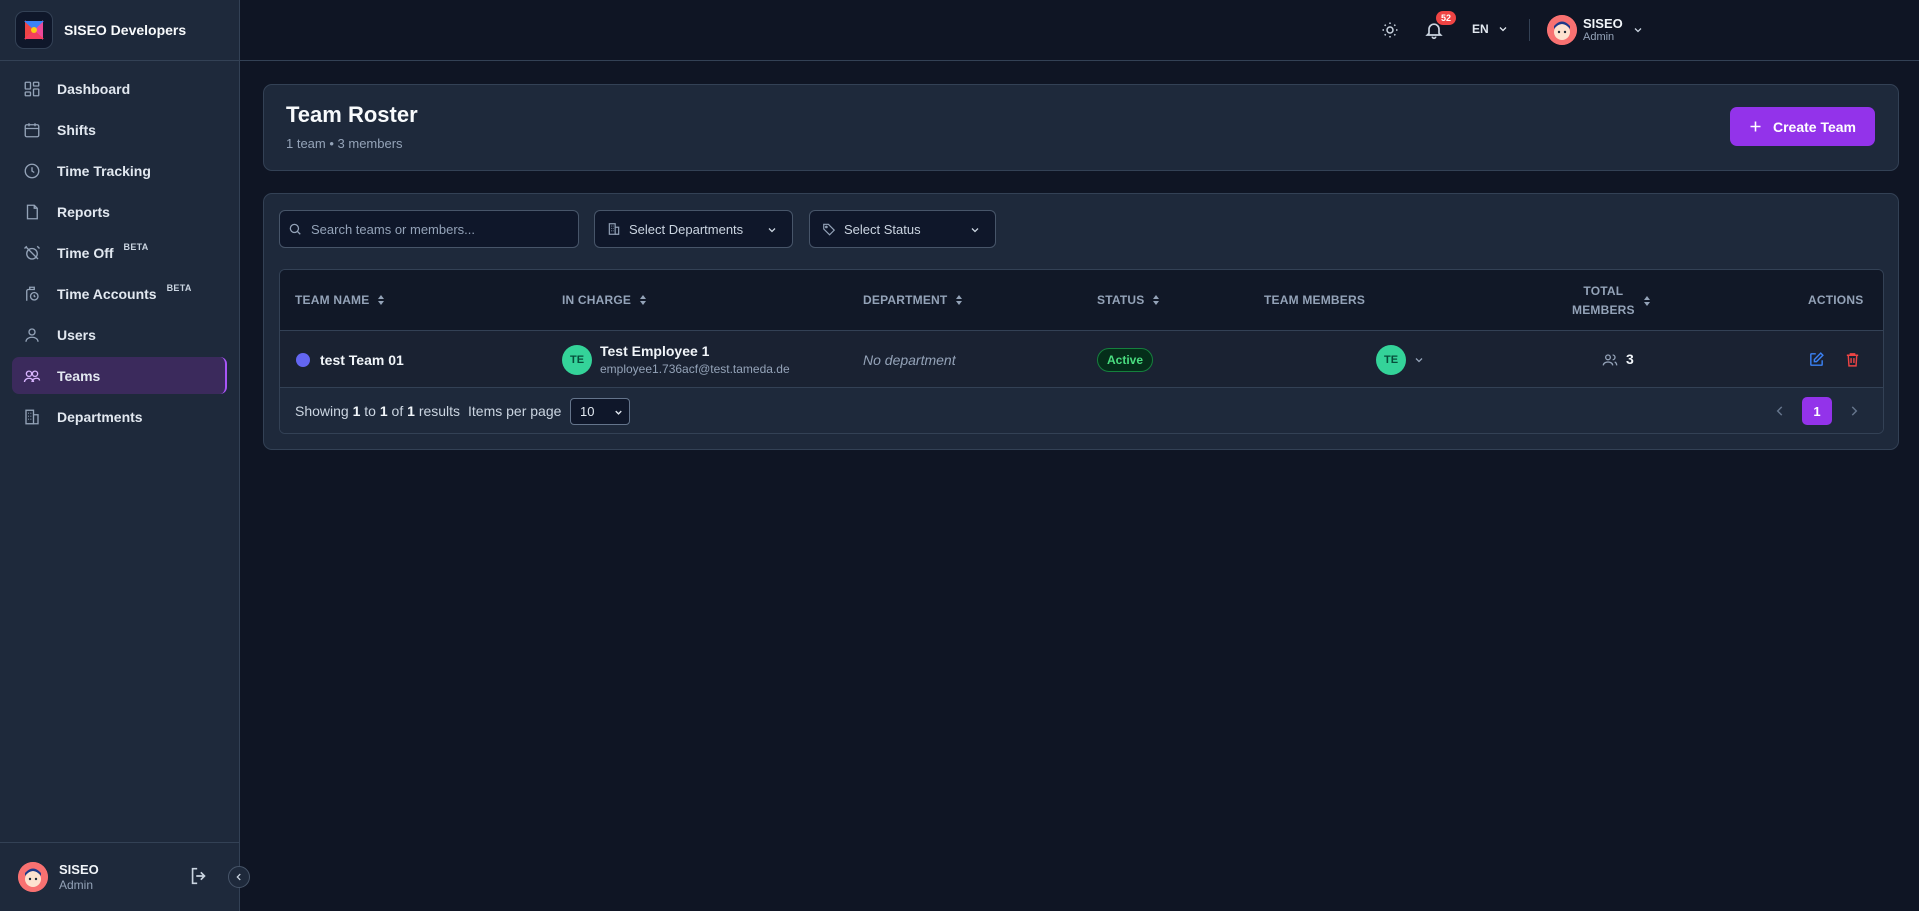 Image resolution: width=1919 pixels, height=911 pixels. Describe the element at coordinates (32, 211) in the screenshot. I see `report-icon` at that location.